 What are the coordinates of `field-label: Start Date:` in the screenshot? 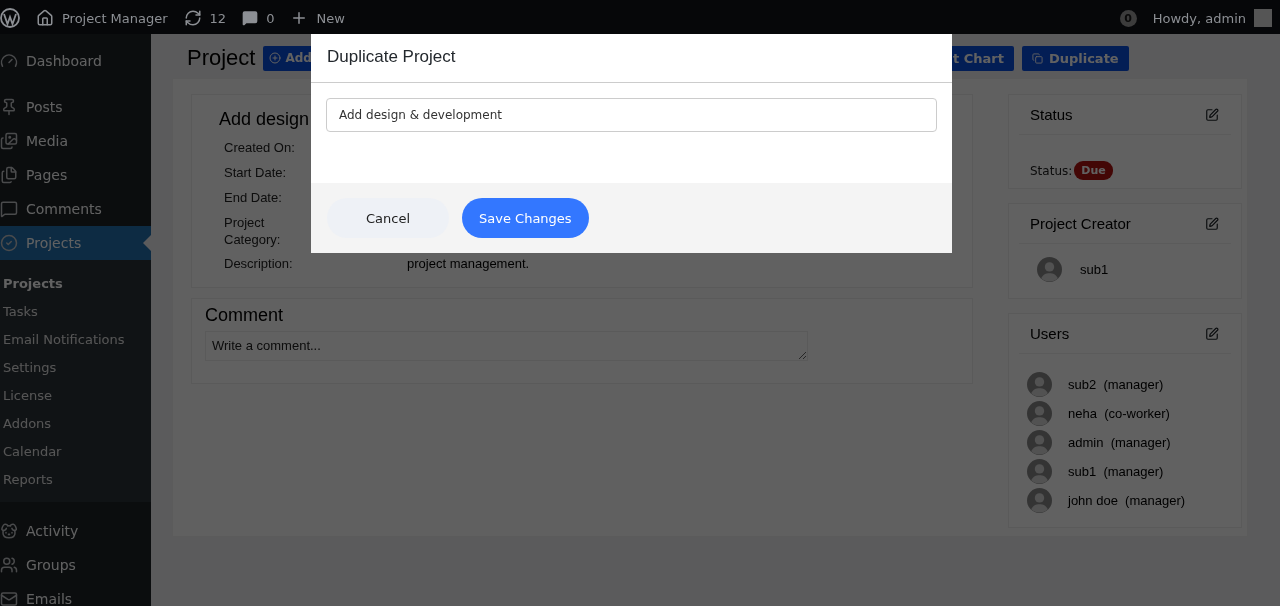 It's located at (256, 173).